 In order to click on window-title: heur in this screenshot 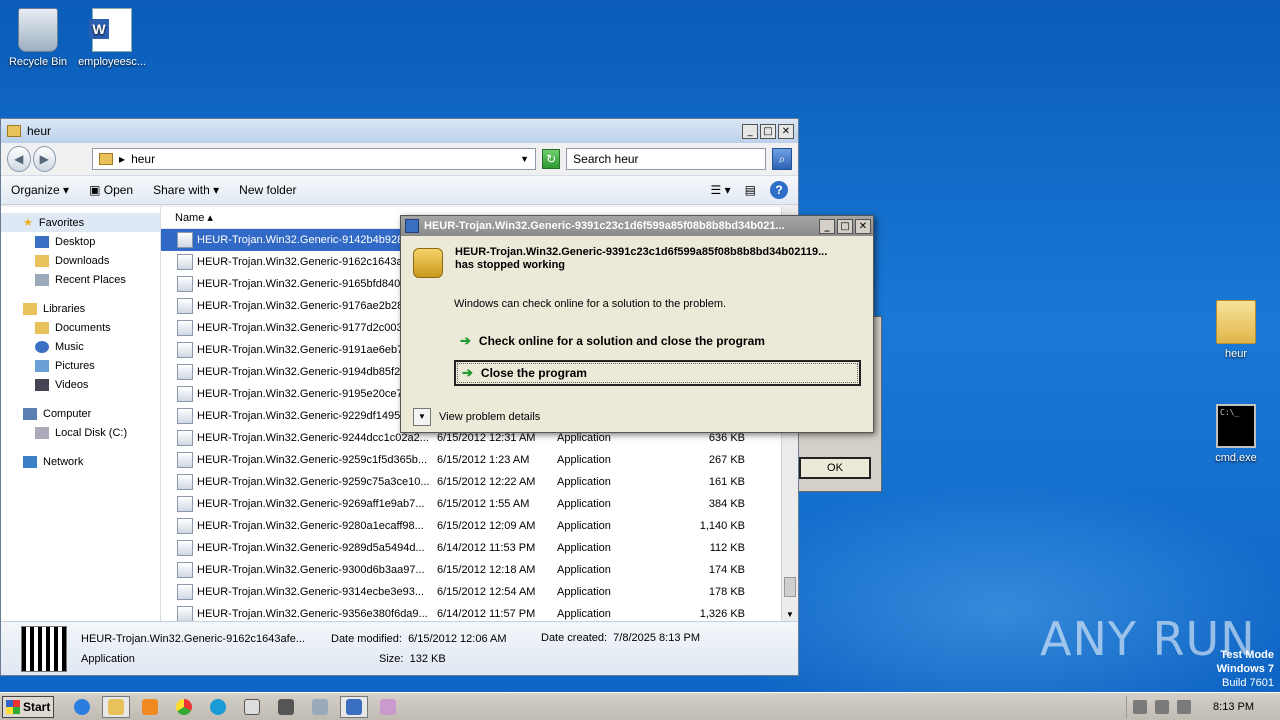, I will do `click(39, 131)`.